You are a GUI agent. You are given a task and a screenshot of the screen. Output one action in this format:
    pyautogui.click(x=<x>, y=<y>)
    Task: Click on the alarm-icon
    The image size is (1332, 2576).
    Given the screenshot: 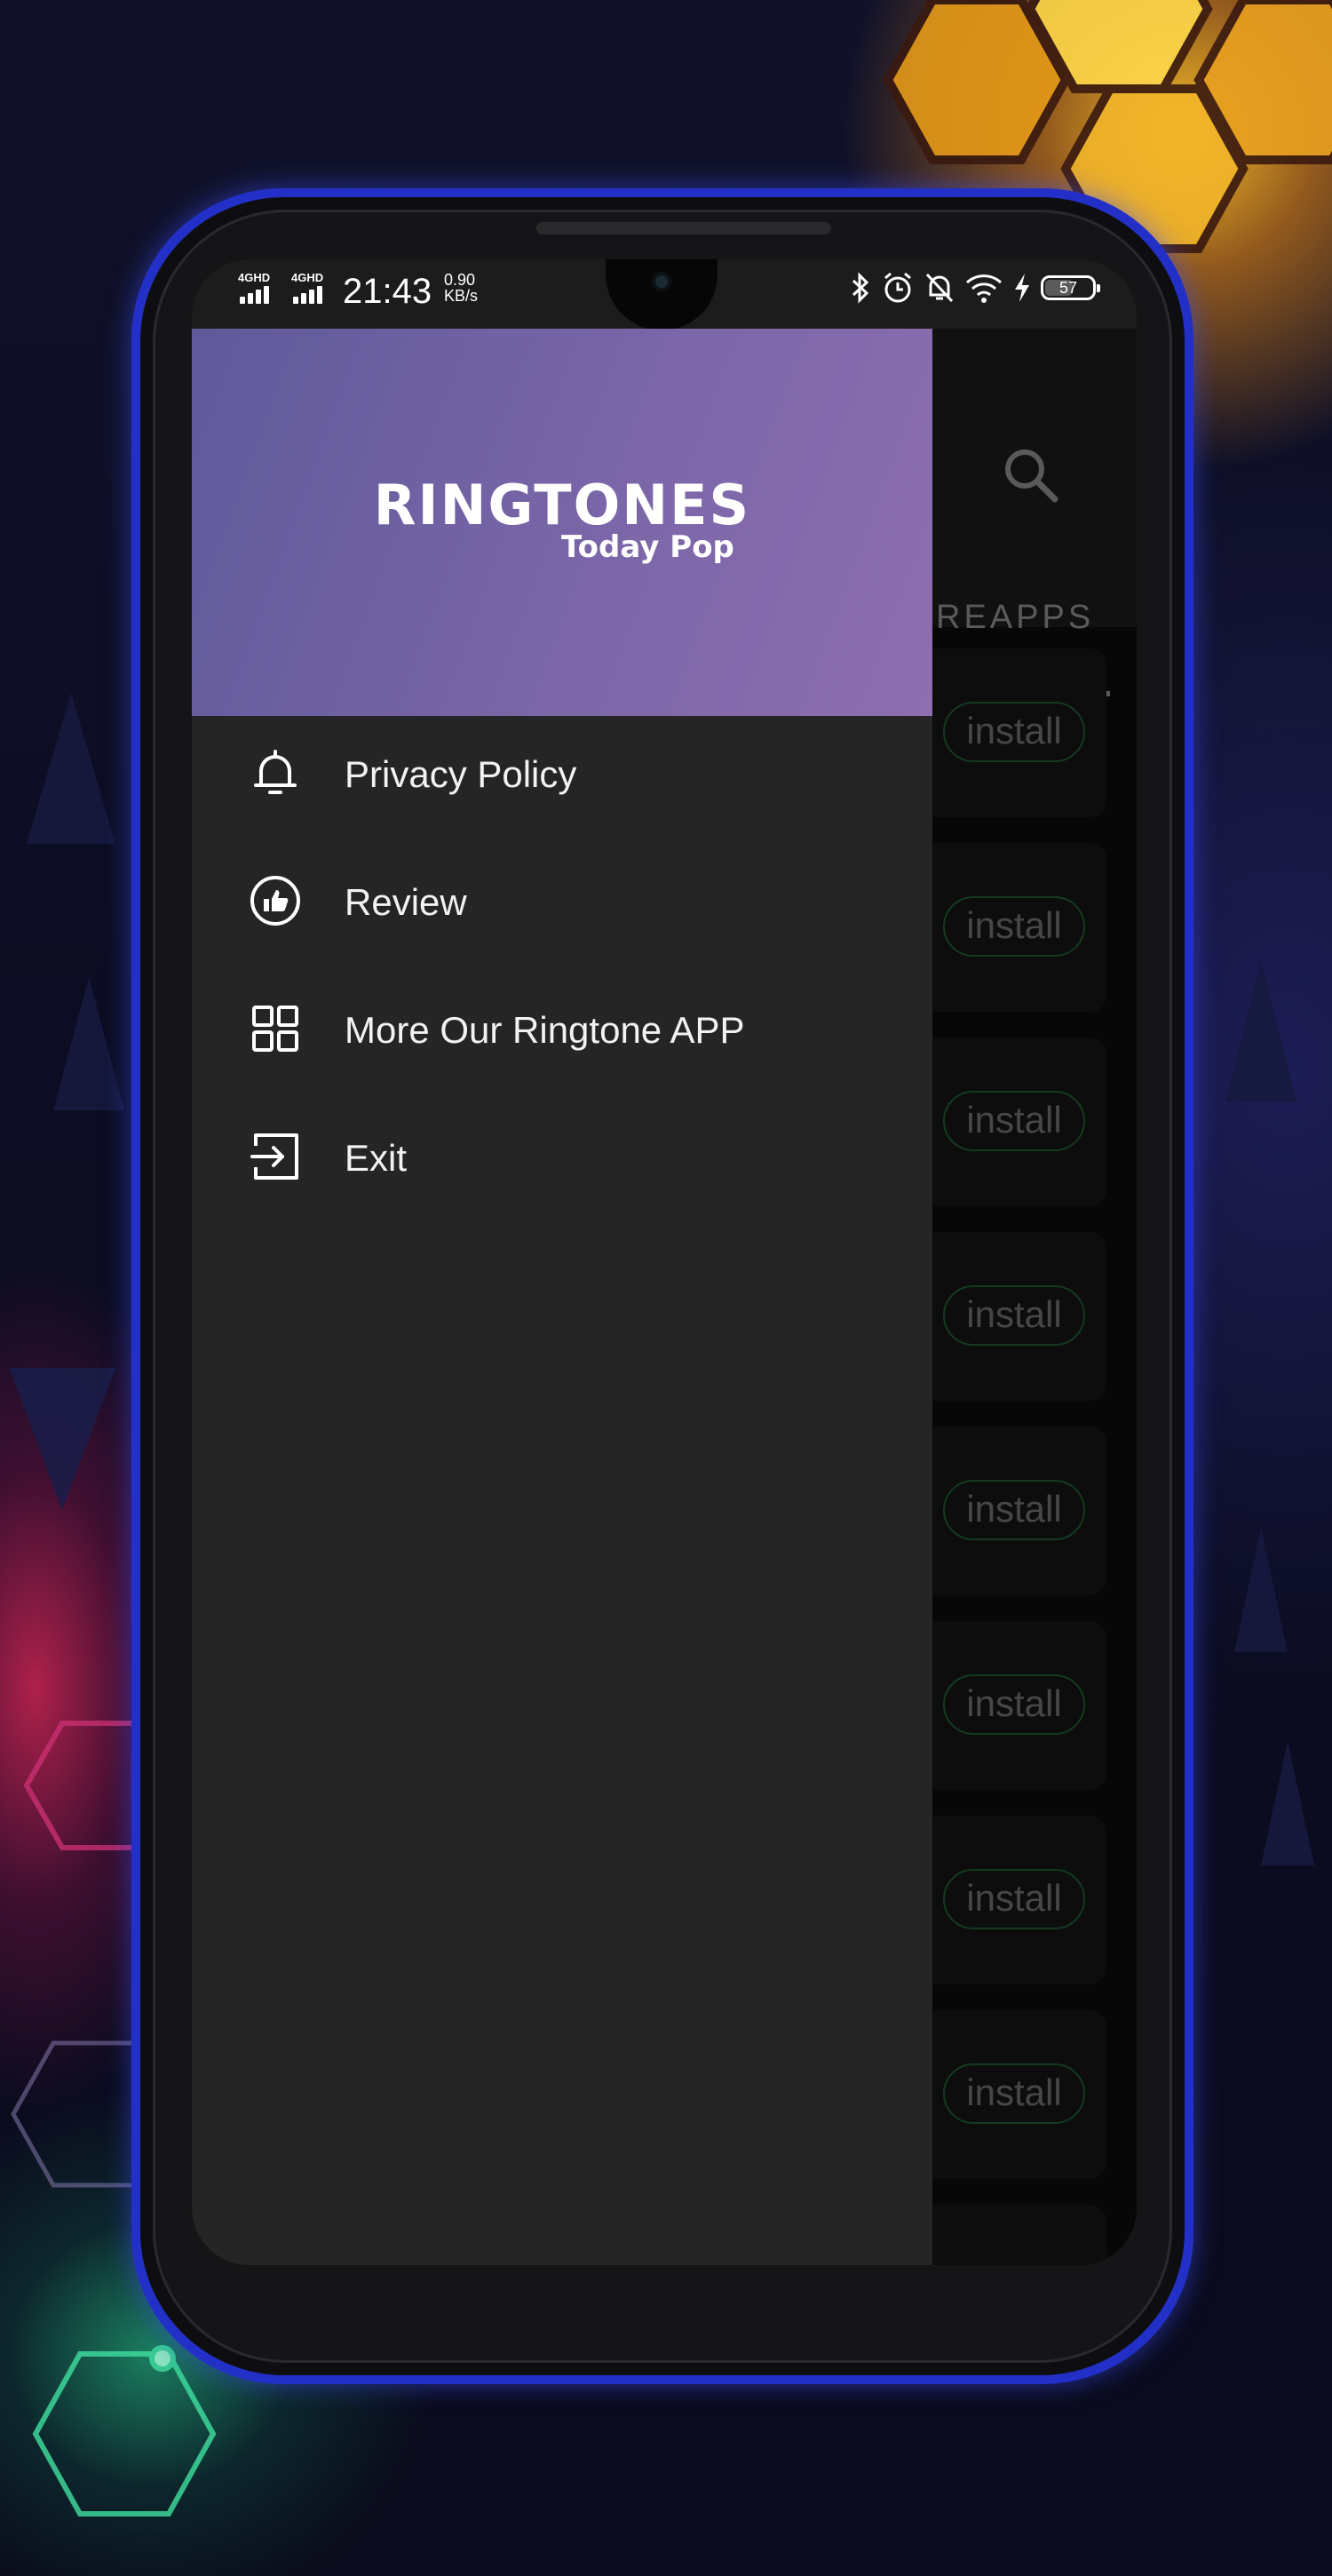 What is the action you would take?
    pyautogui.click(x=898, y=287)
    